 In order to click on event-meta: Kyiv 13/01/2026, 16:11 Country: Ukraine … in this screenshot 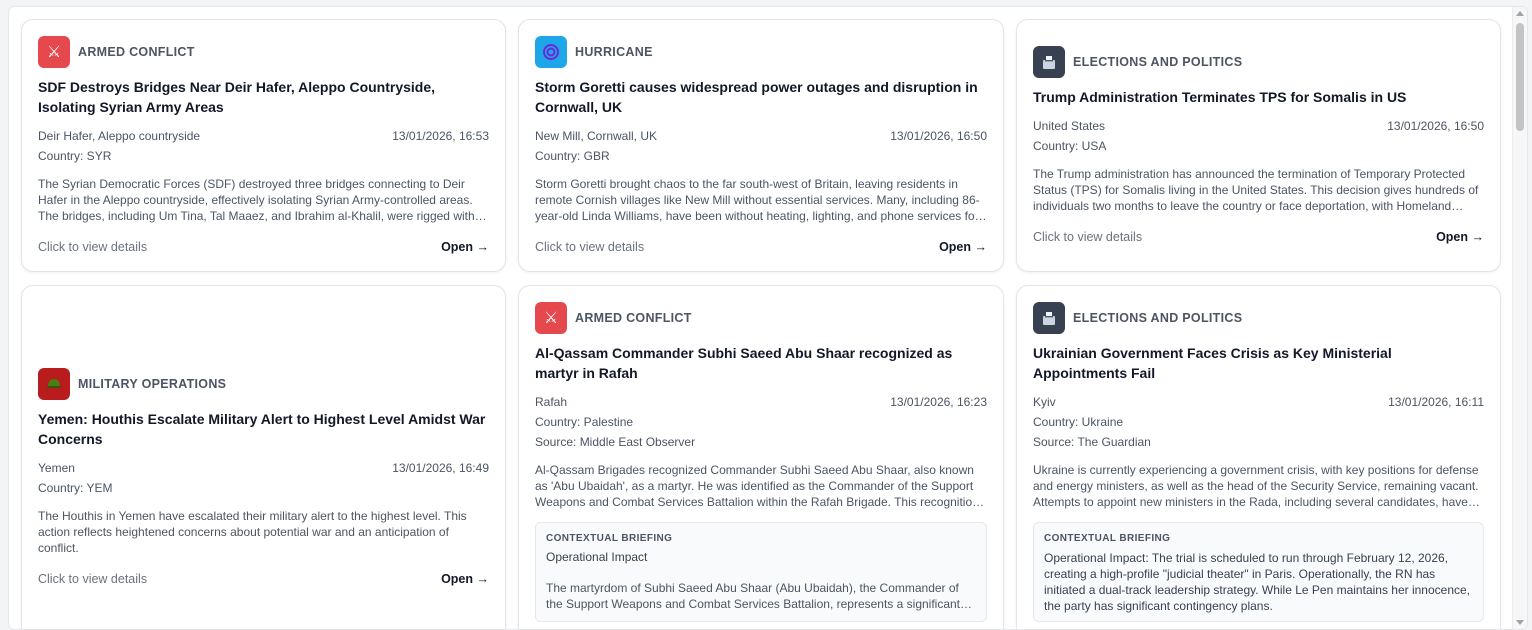, I will do `click(1258, 422)`.